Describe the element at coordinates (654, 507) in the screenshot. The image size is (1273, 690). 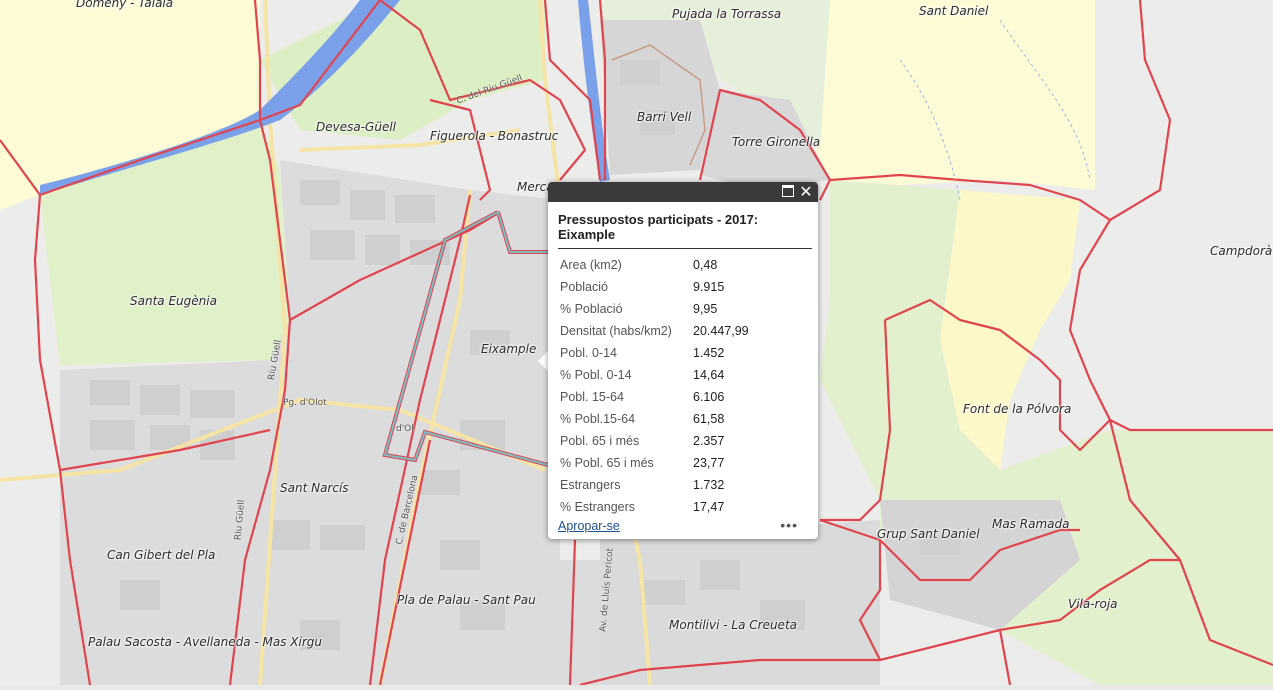
I see `attribute-row: % Estrangers 17,47` at that location.